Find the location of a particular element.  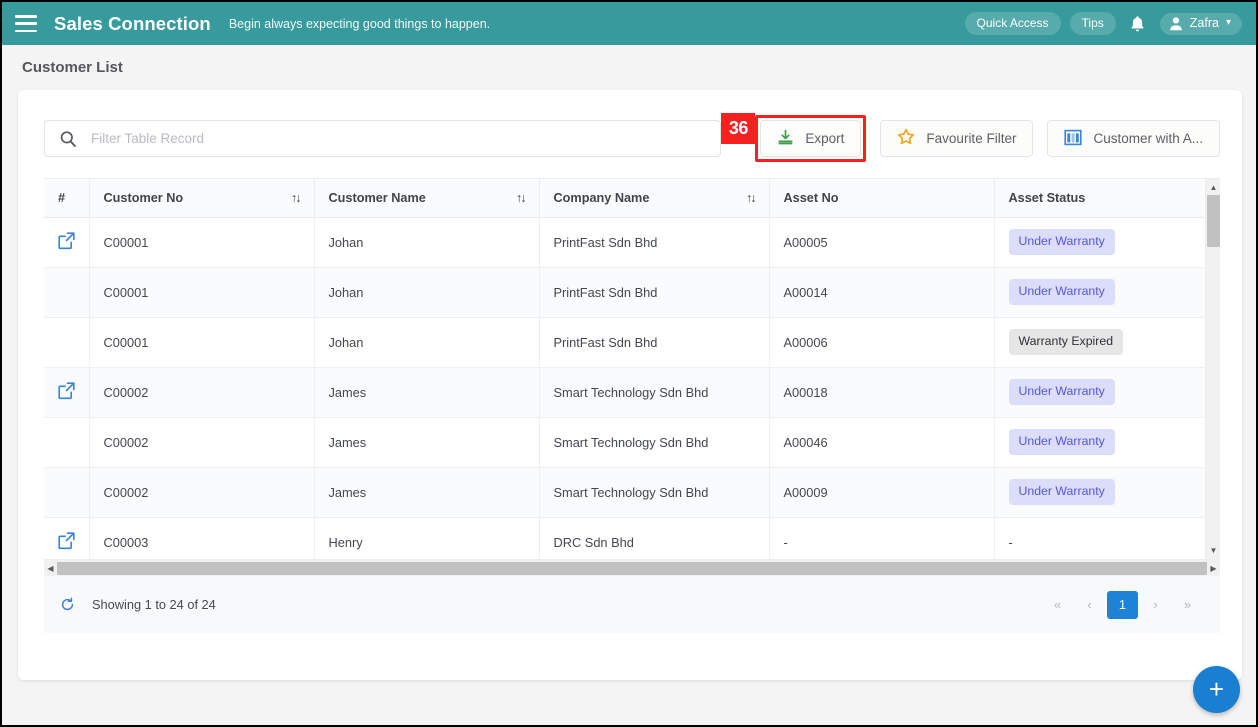

cell-company-name: DRC Sdn Bhd is located at coordinates (654, 538).